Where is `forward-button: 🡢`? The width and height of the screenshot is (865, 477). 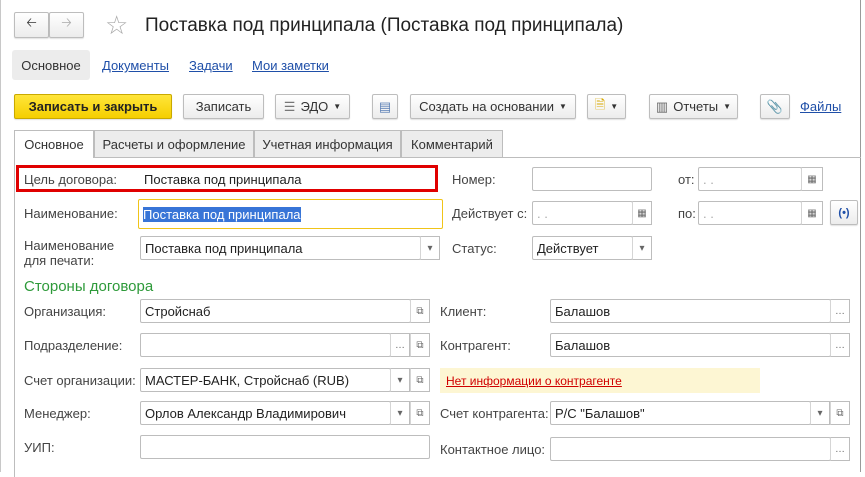
forward-button: 🡢 is located at coordinates (66, 25).